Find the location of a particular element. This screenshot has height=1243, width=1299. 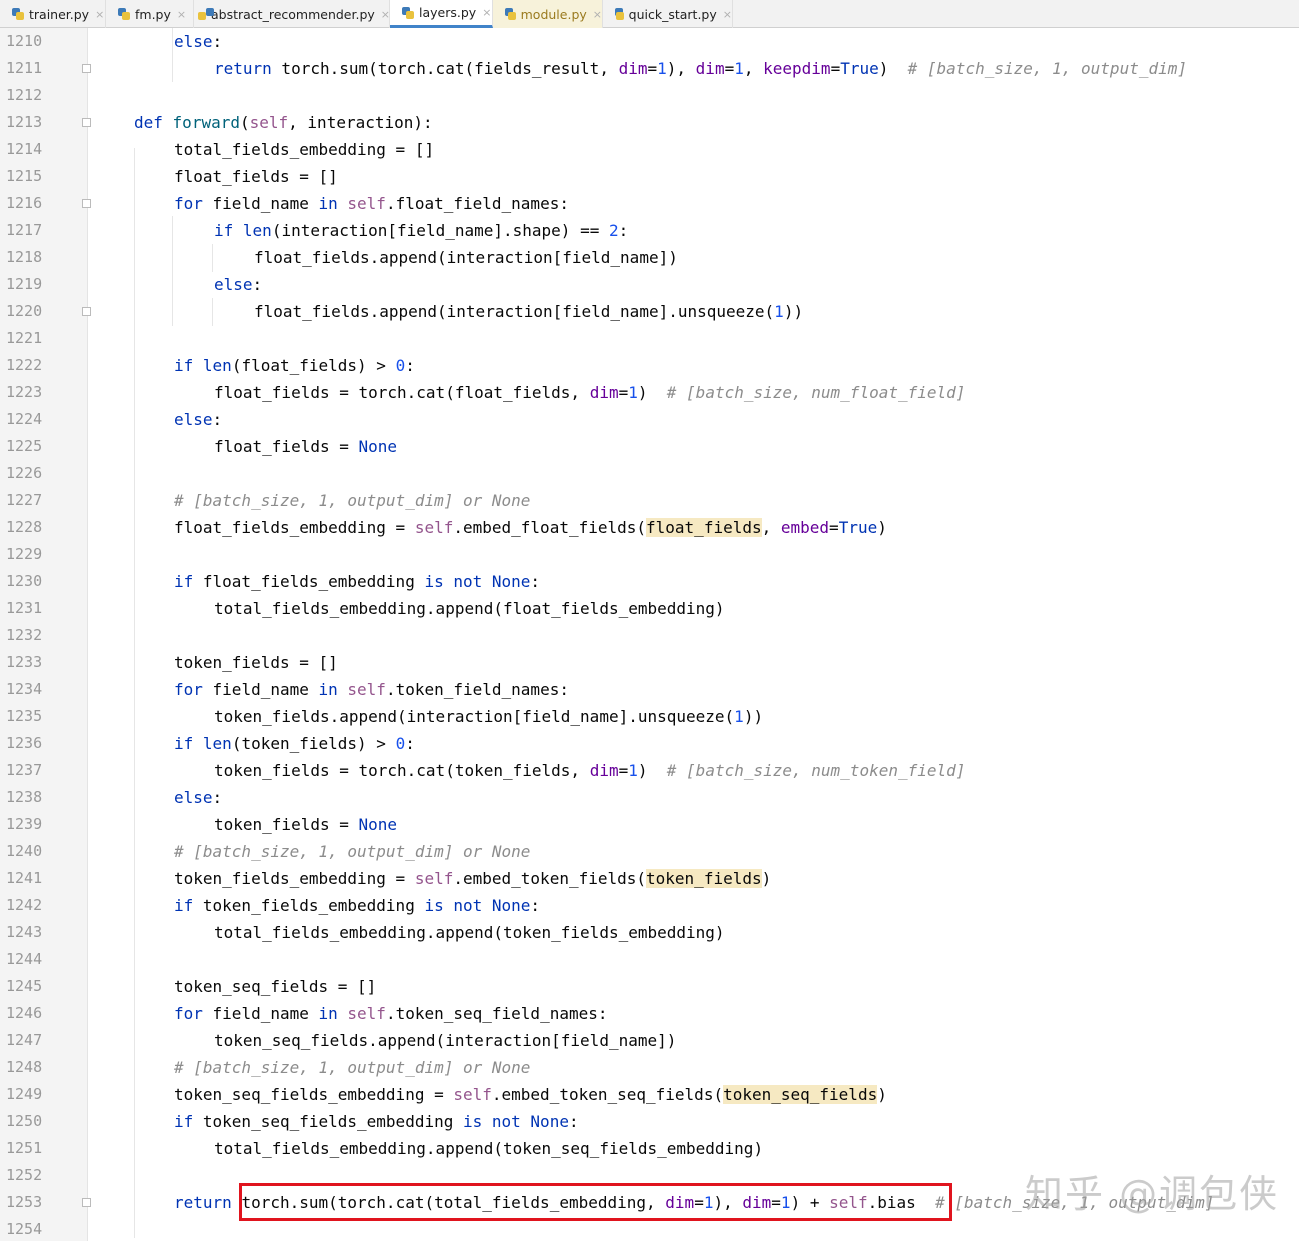

line-number: 1215 is located at coordinates (24, 176).